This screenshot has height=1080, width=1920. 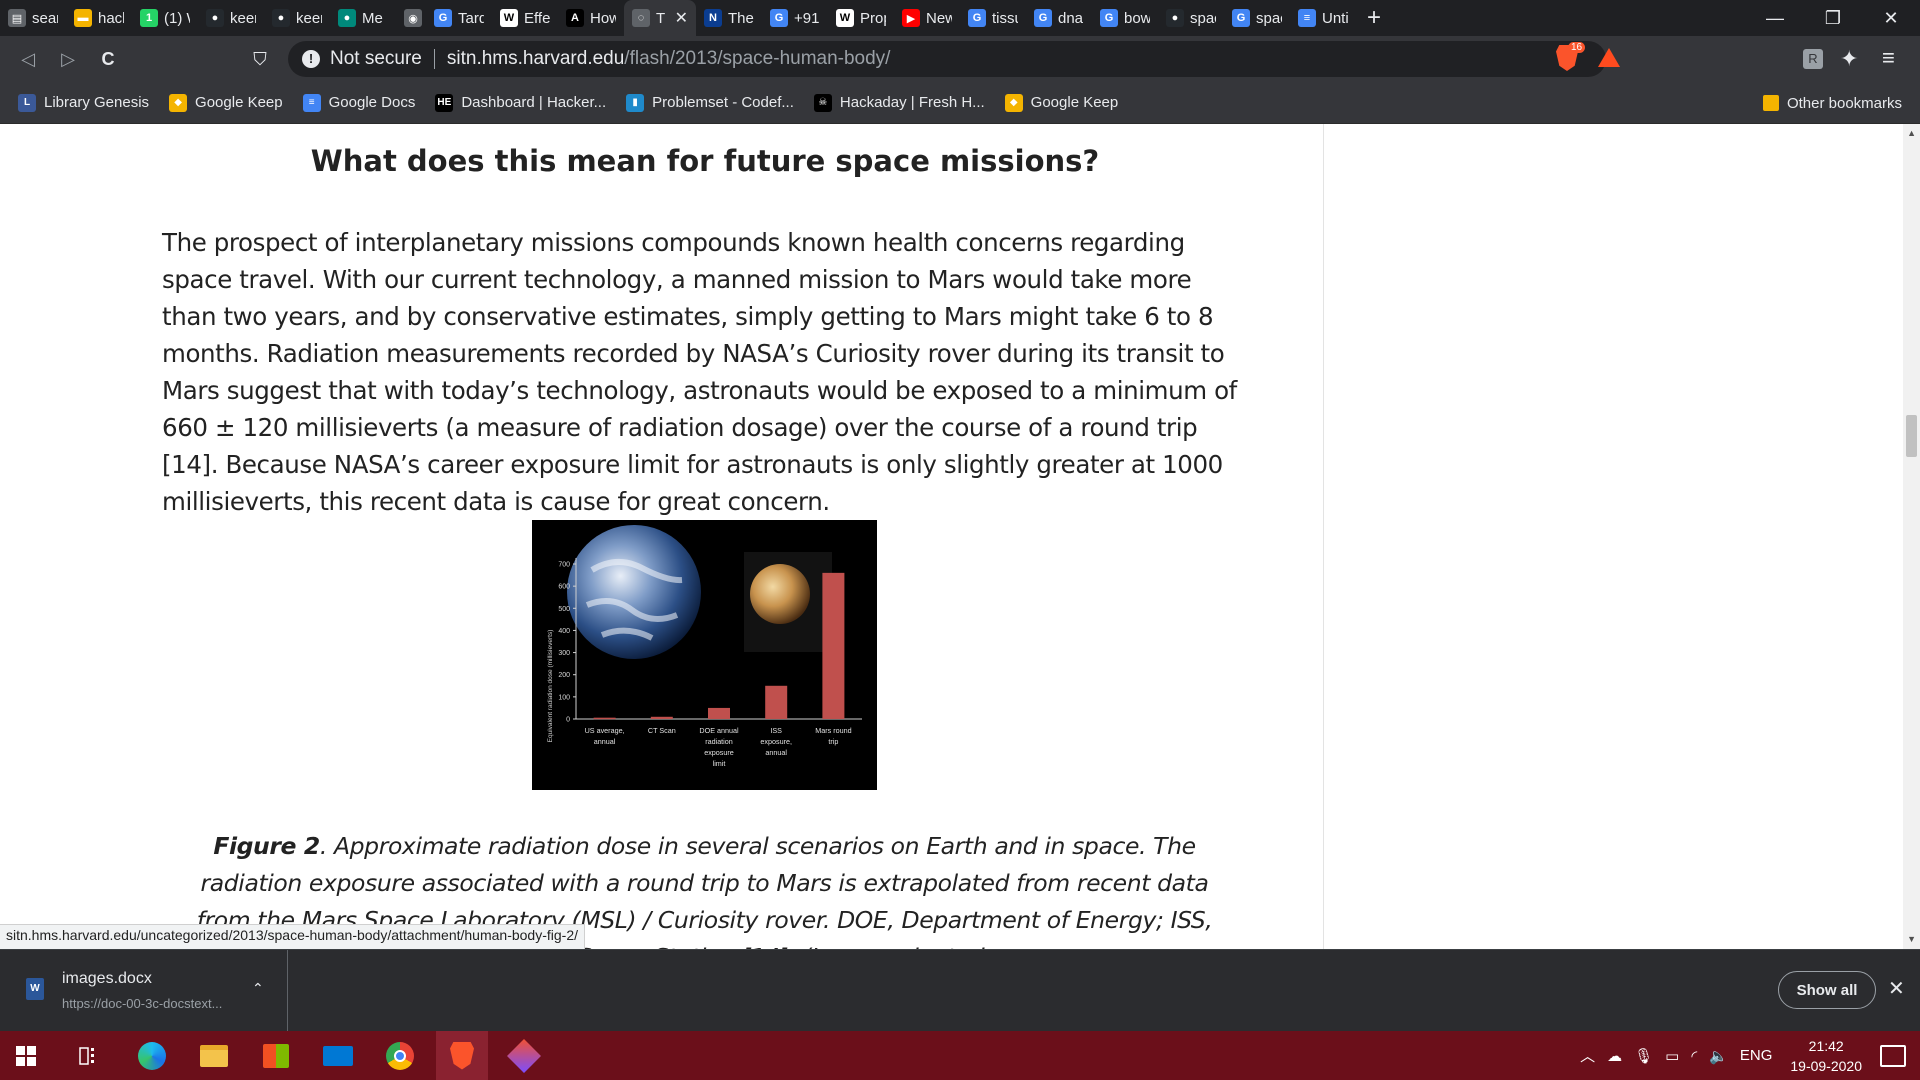 I want to click on restore-button: ❐, so click(x=1833, y=18).